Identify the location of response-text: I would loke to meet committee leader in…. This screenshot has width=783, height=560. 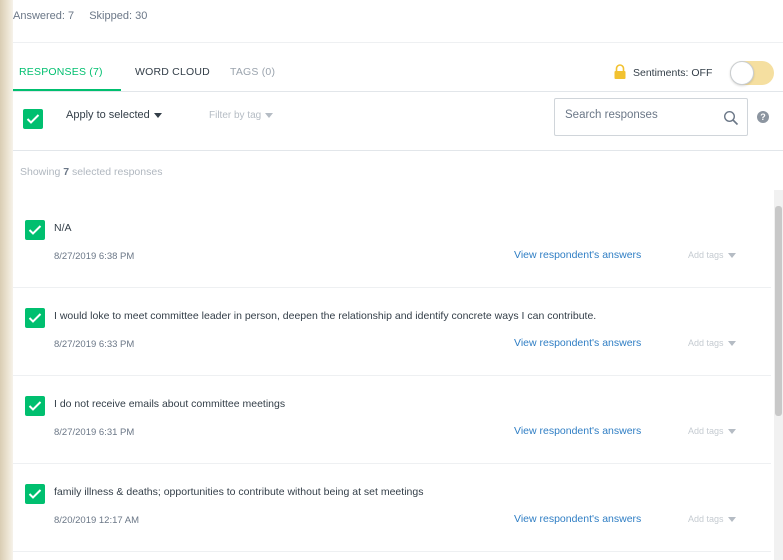
(325, 316).